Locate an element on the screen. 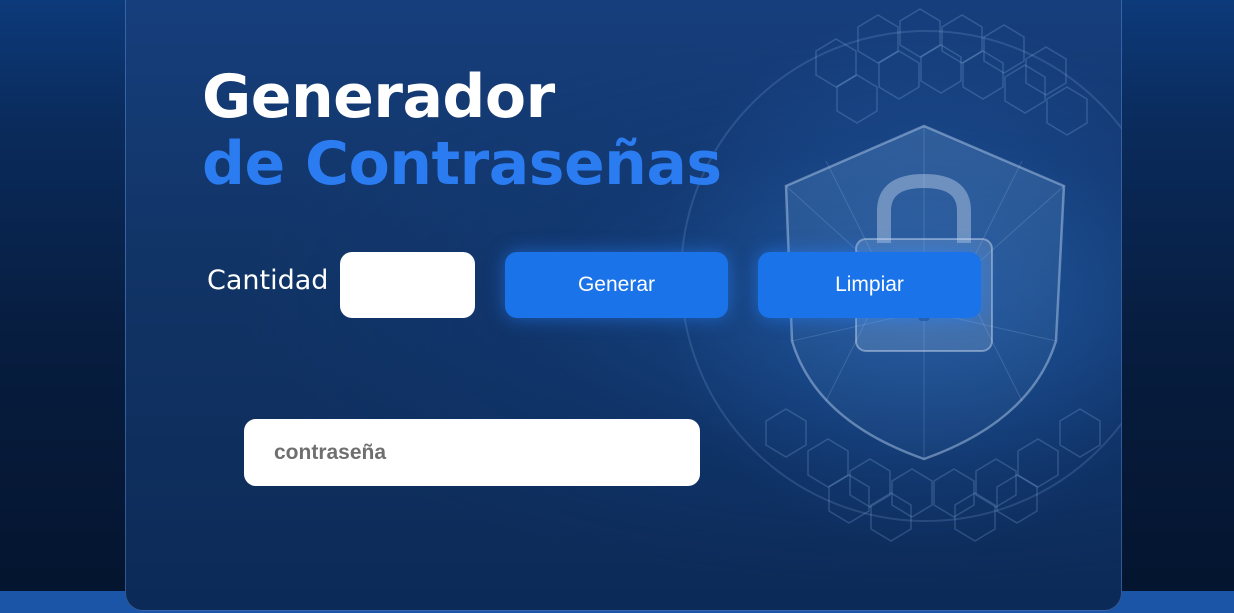 The height and width of the screenshot is (613, 1234). password-output-field is located at coordinates (472, 452).